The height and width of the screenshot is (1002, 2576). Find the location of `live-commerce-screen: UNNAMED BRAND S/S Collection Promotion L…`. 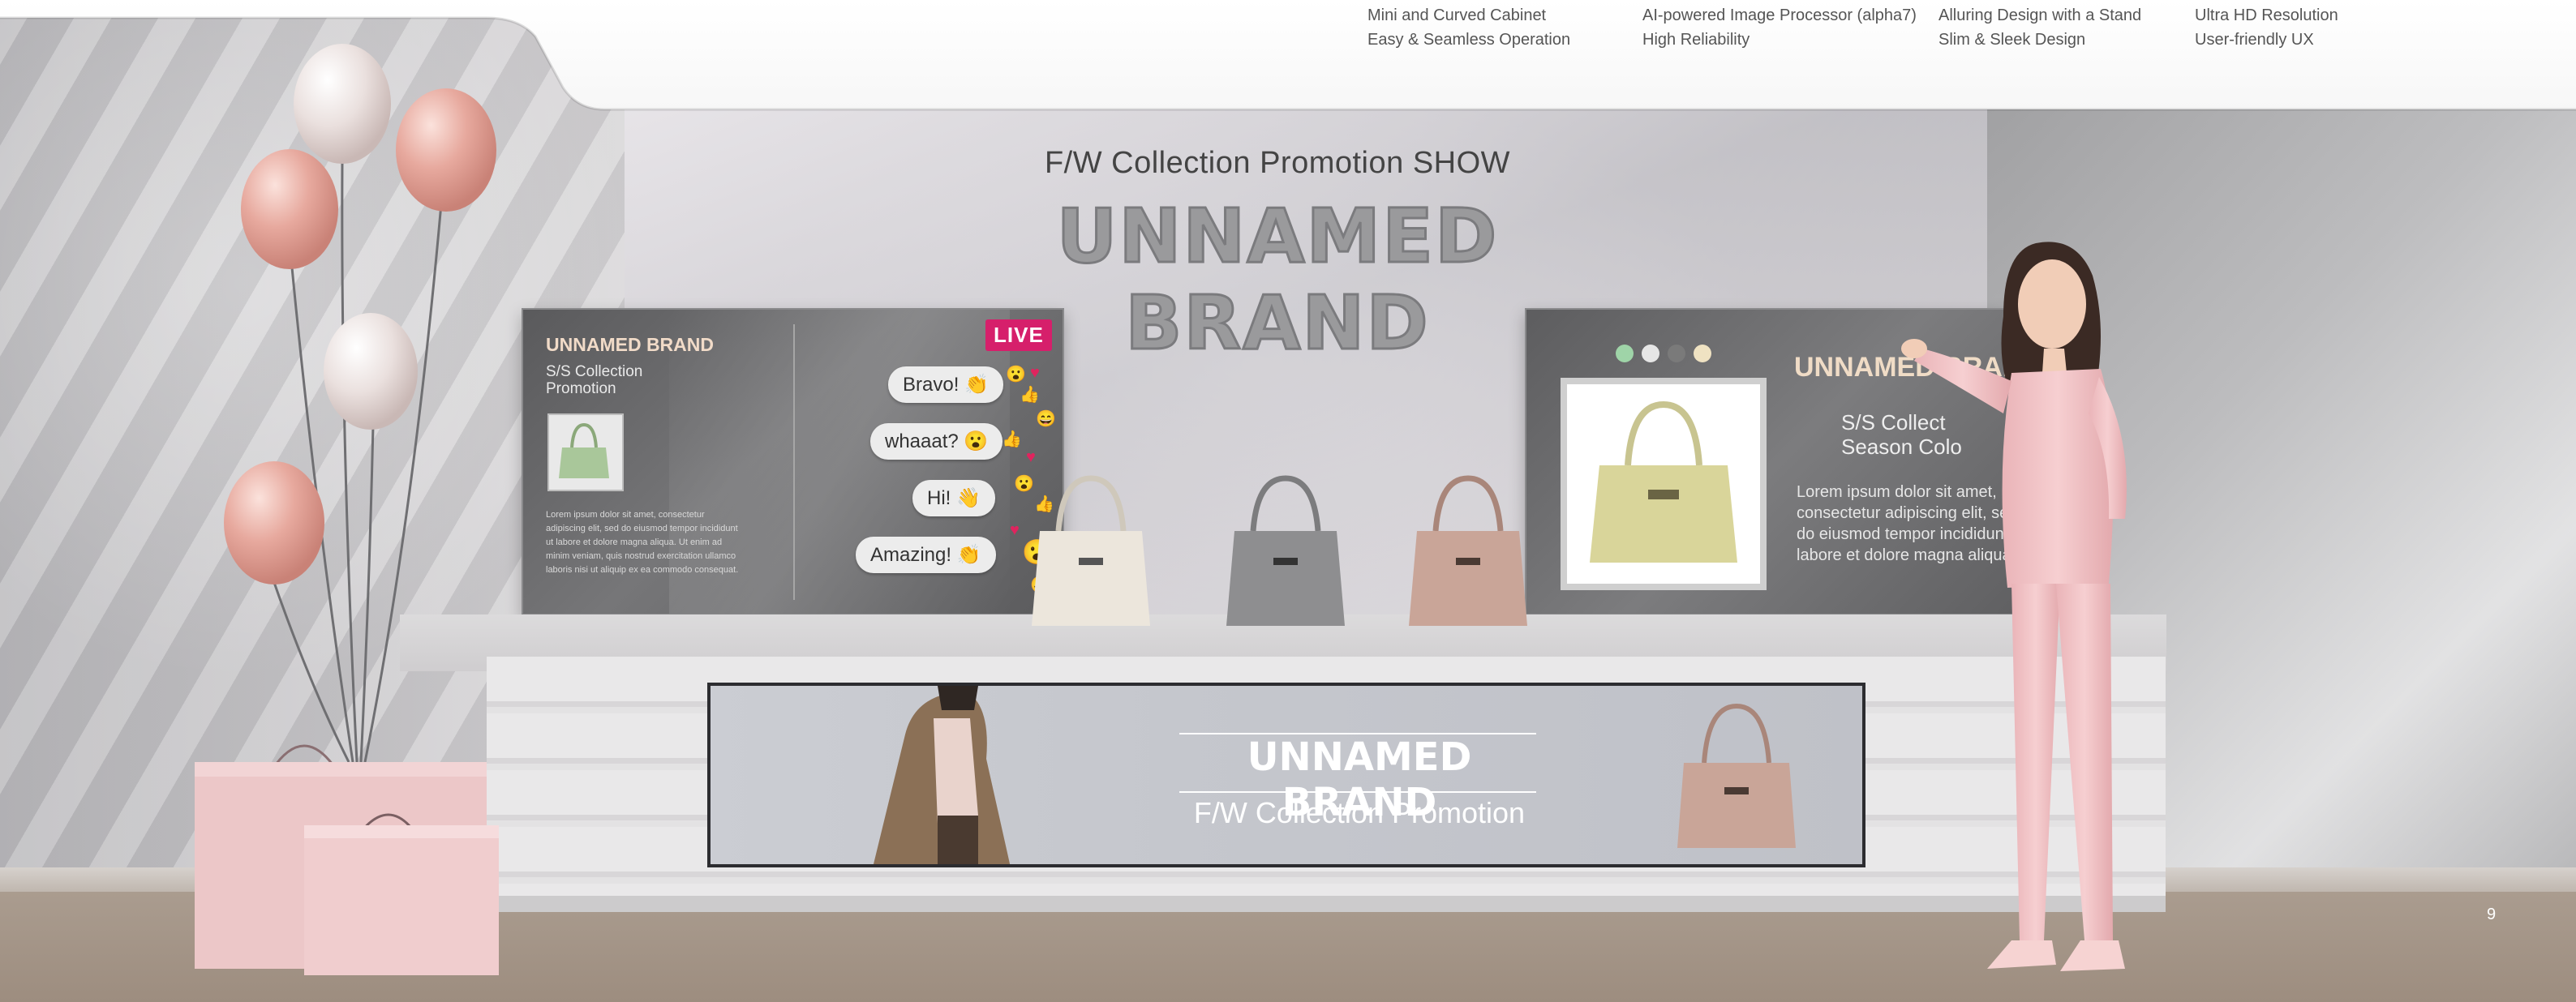

live-commerce-screen: UNNAMED BRAND S/S Collection Promotion L… is located at coordinates (793, 461).